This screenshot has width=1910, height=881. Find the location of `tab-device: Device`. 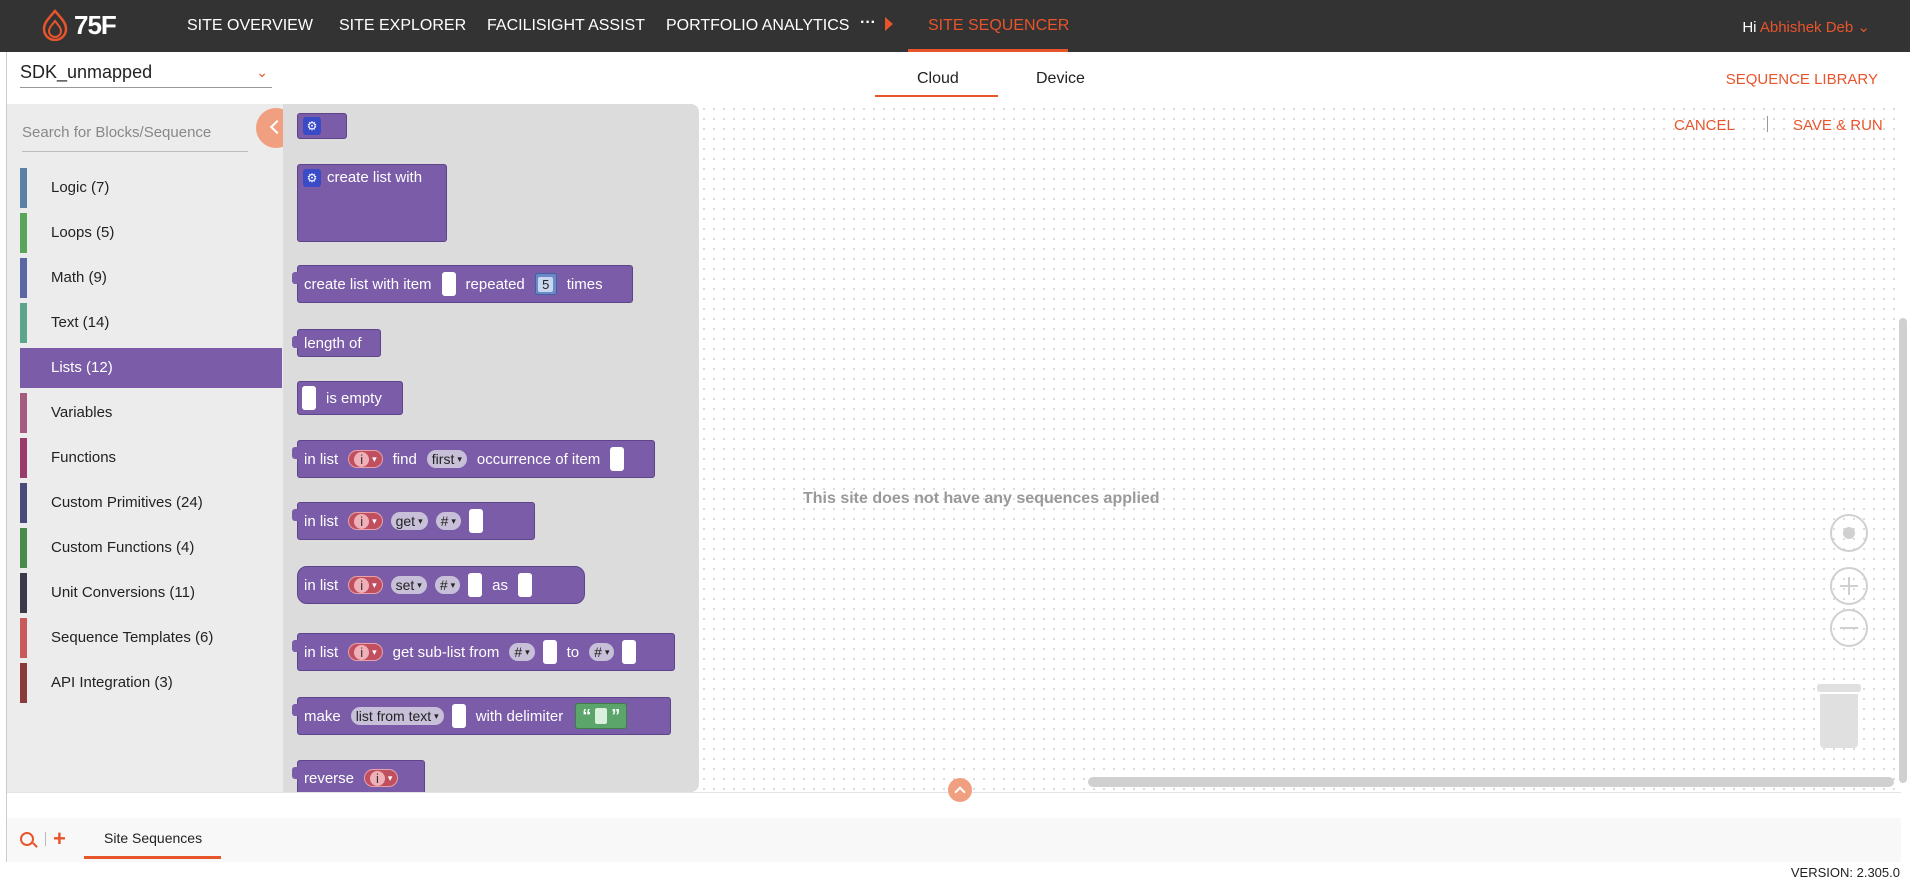

tab-device: Device is located at coordinates (1060, 79).